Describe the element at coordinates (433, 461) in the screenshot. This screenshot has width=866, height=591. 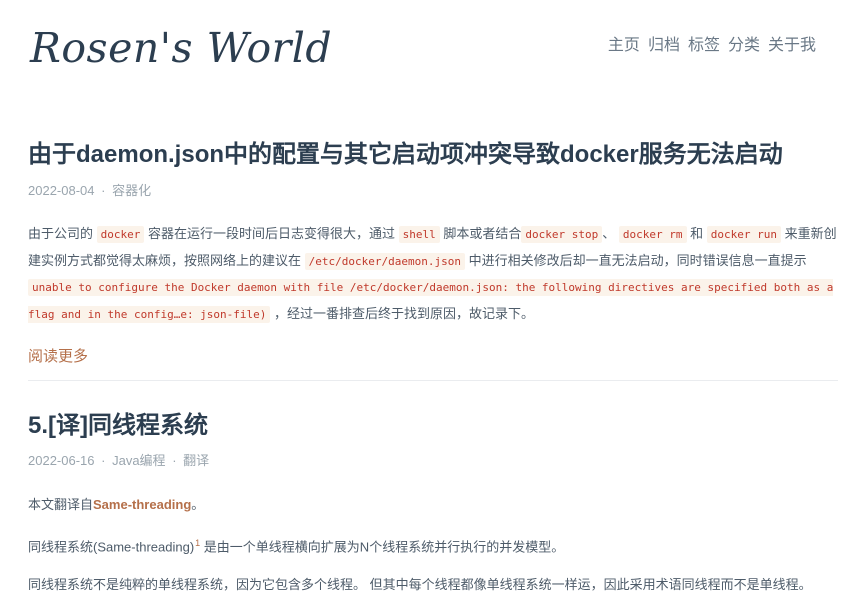
I see `post-meta: 2022-06-16 · Java编程 · 翻译` at that location.